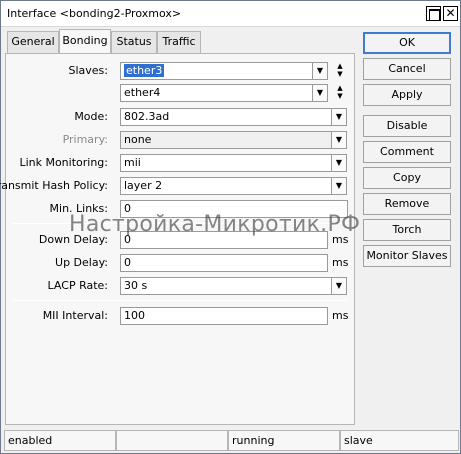  I want to click on lacp-rate-label: LACP Rate:, so click(77, 285).